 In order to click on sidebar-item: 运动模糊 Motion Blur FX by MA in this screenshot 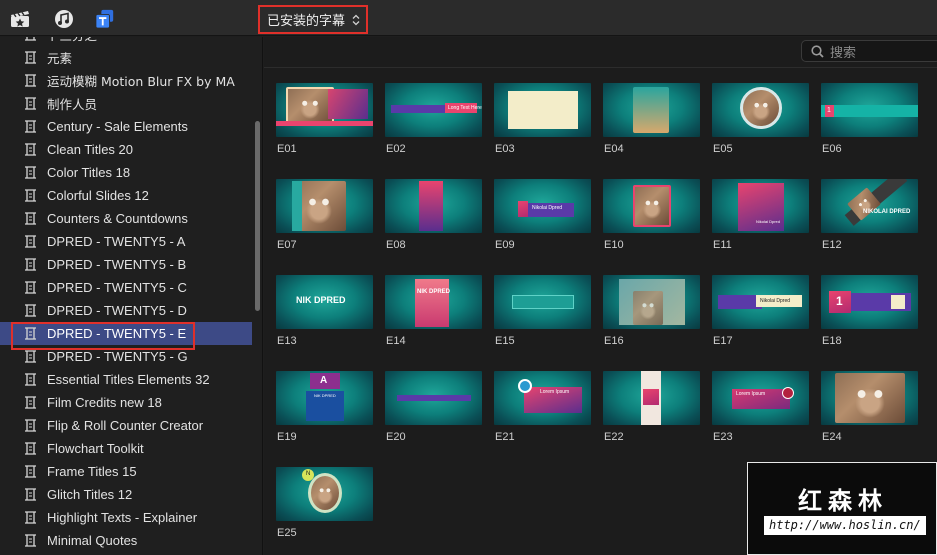, I will do `click(126, 80)`.